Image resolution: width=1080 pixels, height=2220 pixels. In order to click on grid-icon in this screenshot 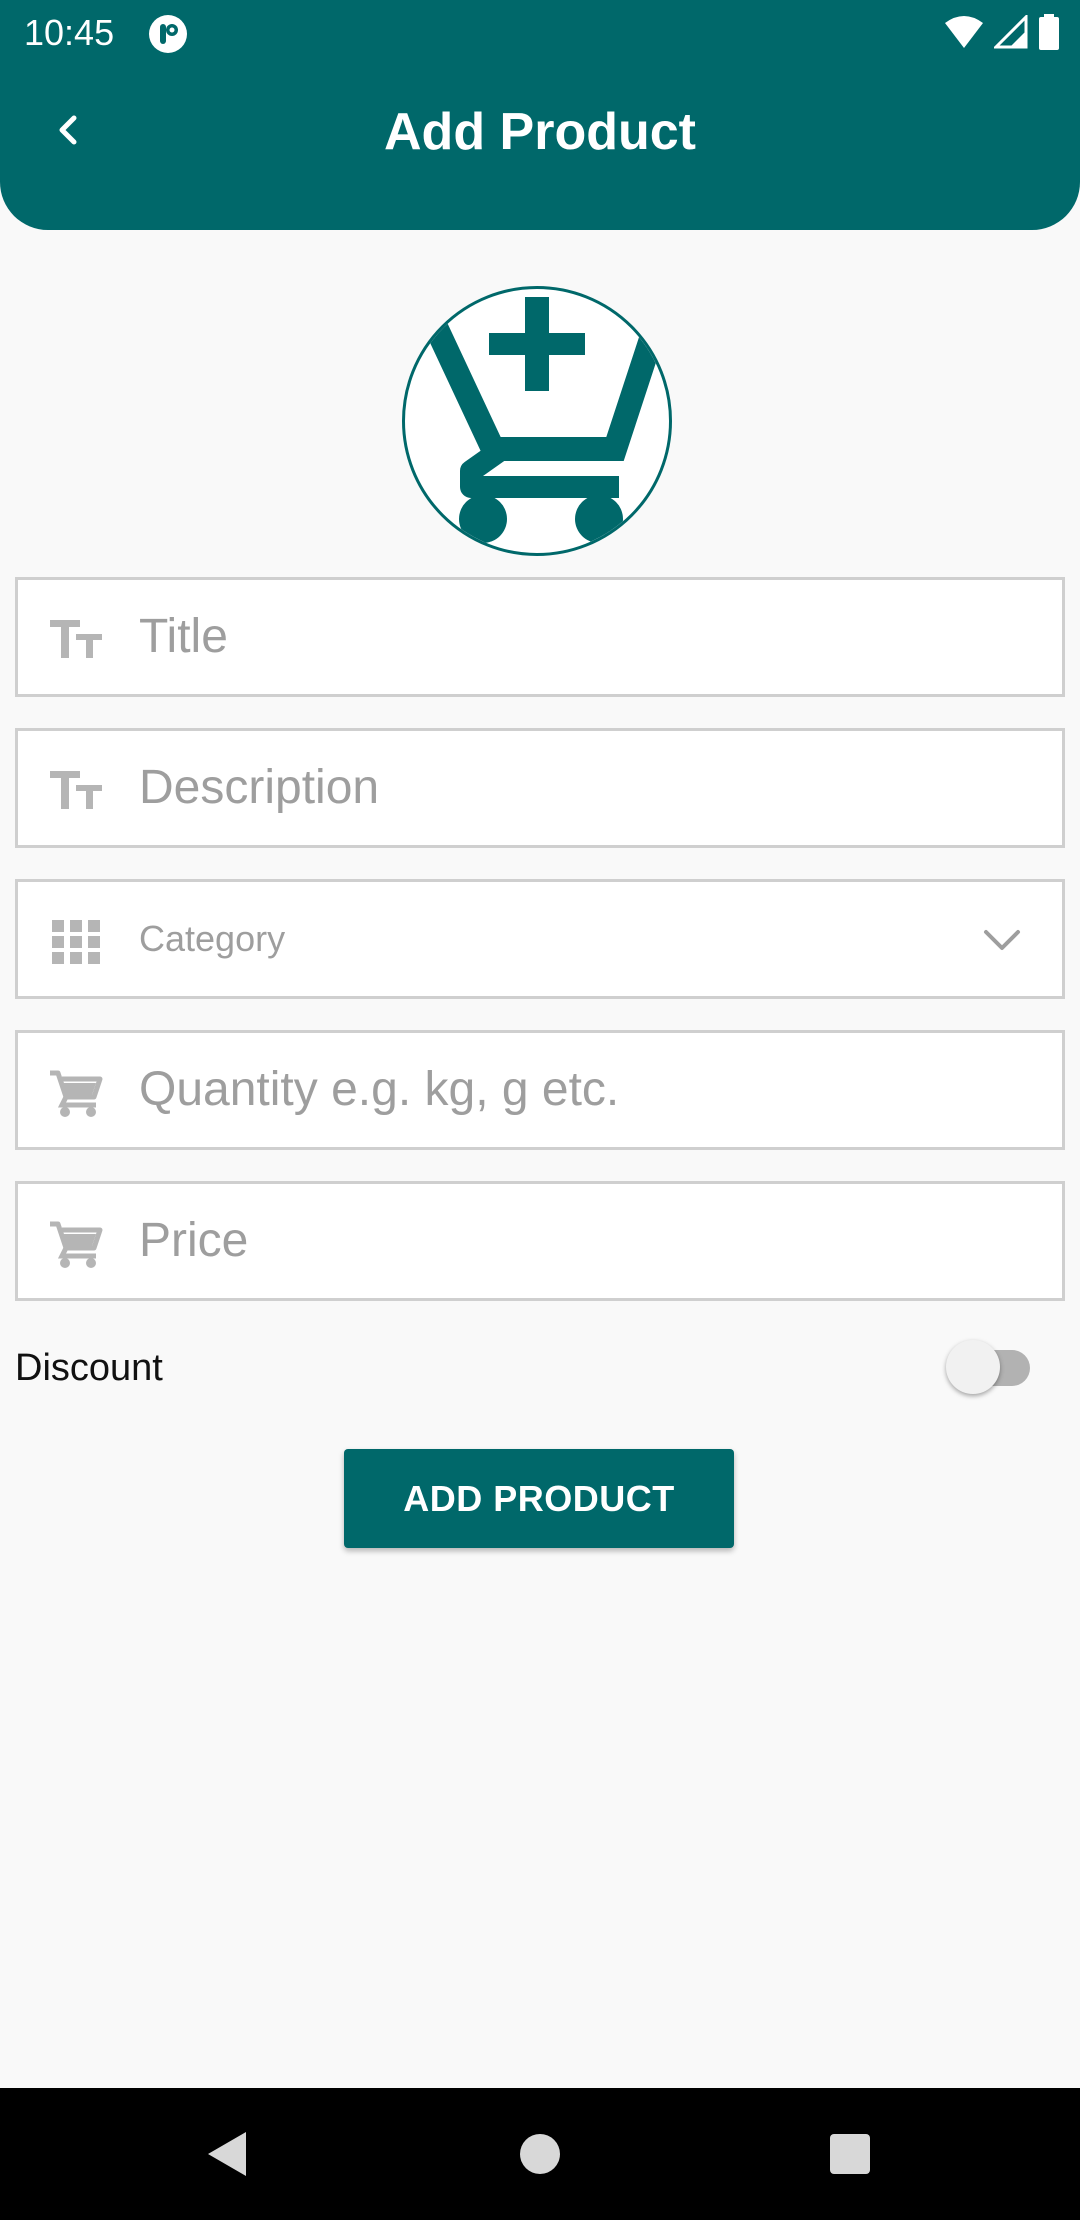, I will do `click(76, 942)`.